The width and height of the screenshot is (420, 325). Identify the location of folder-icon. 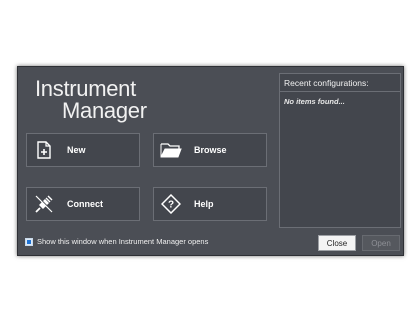
(171, 150).